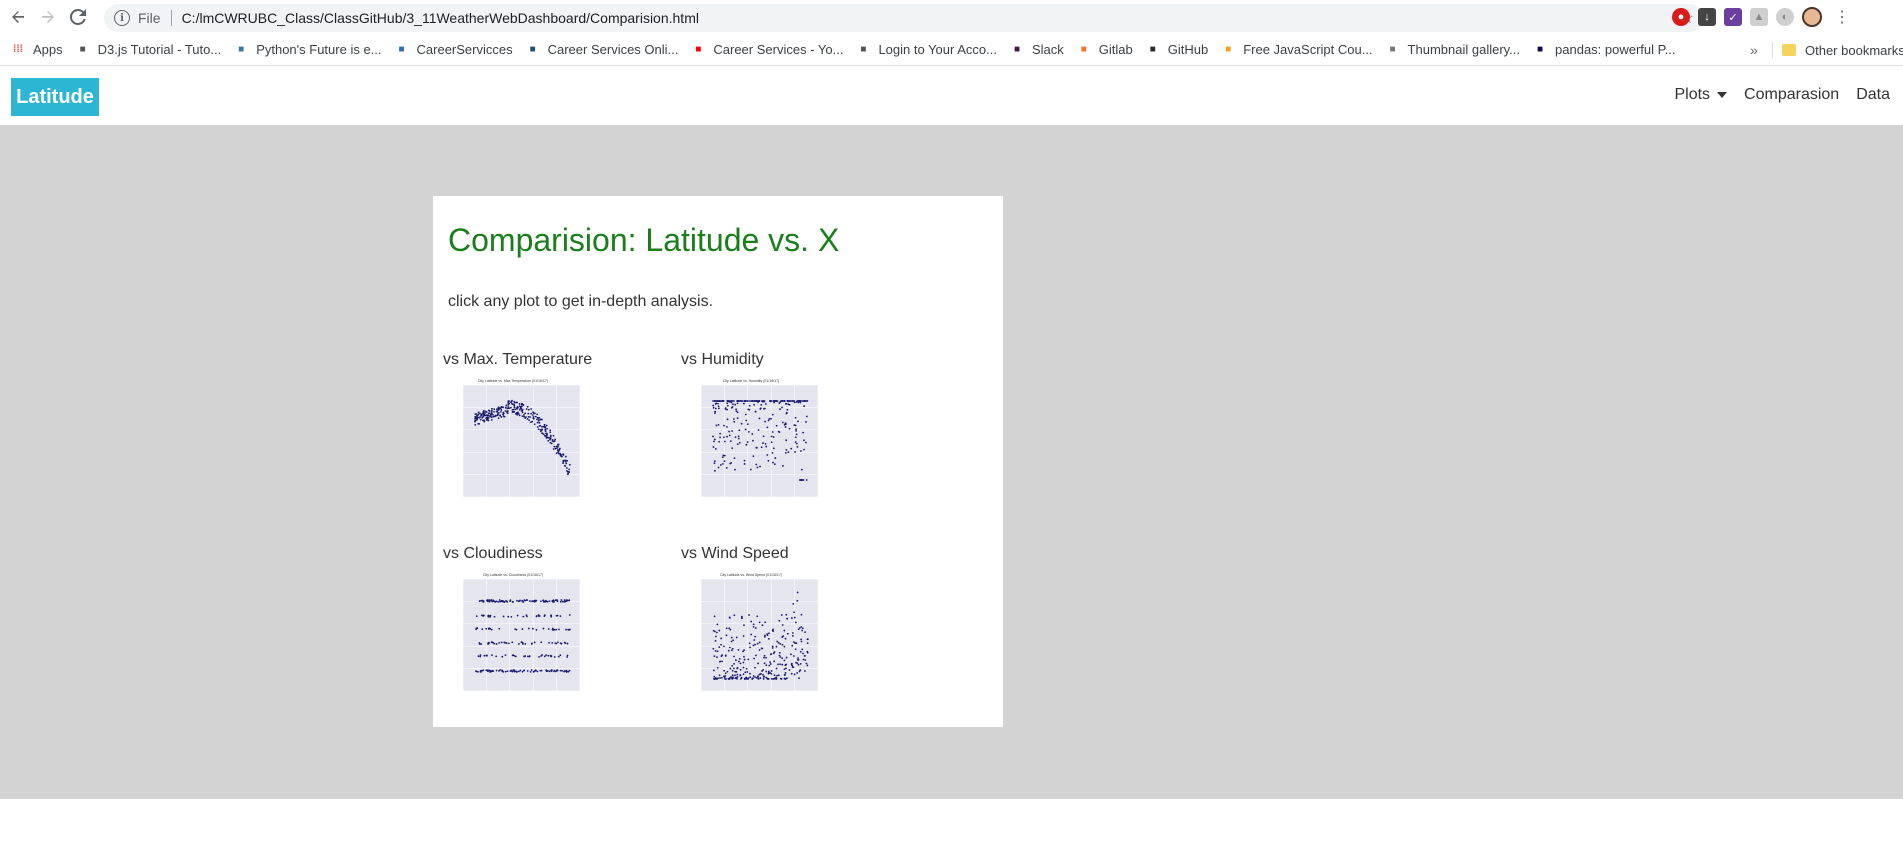  Describe the element at coordinates (1785, 17) in the screenshot. I see `disabled-extension-icon: ◐` at that location.